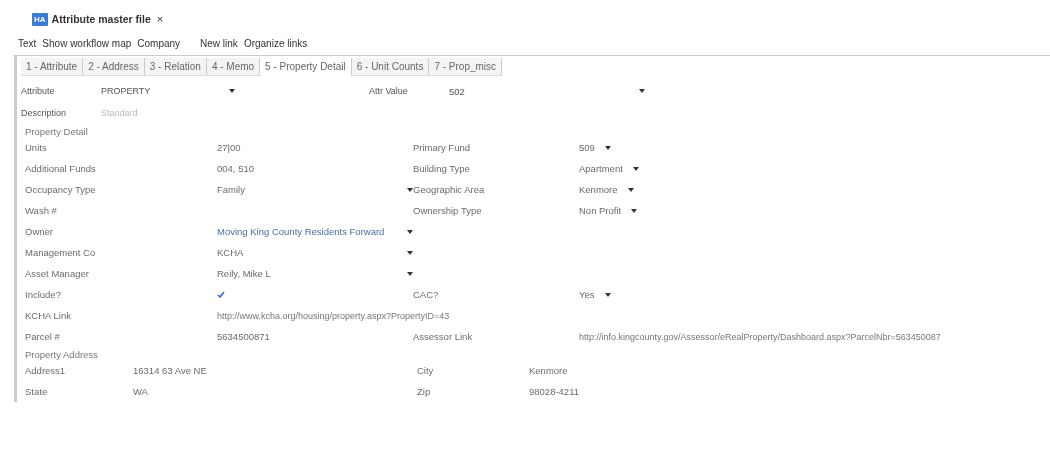 The image size is (1050, 469). What do you see at coordinates (60, 189) in the screenshot?
I see `field-label: Occupancy Type` at bounding box center [60, 189].